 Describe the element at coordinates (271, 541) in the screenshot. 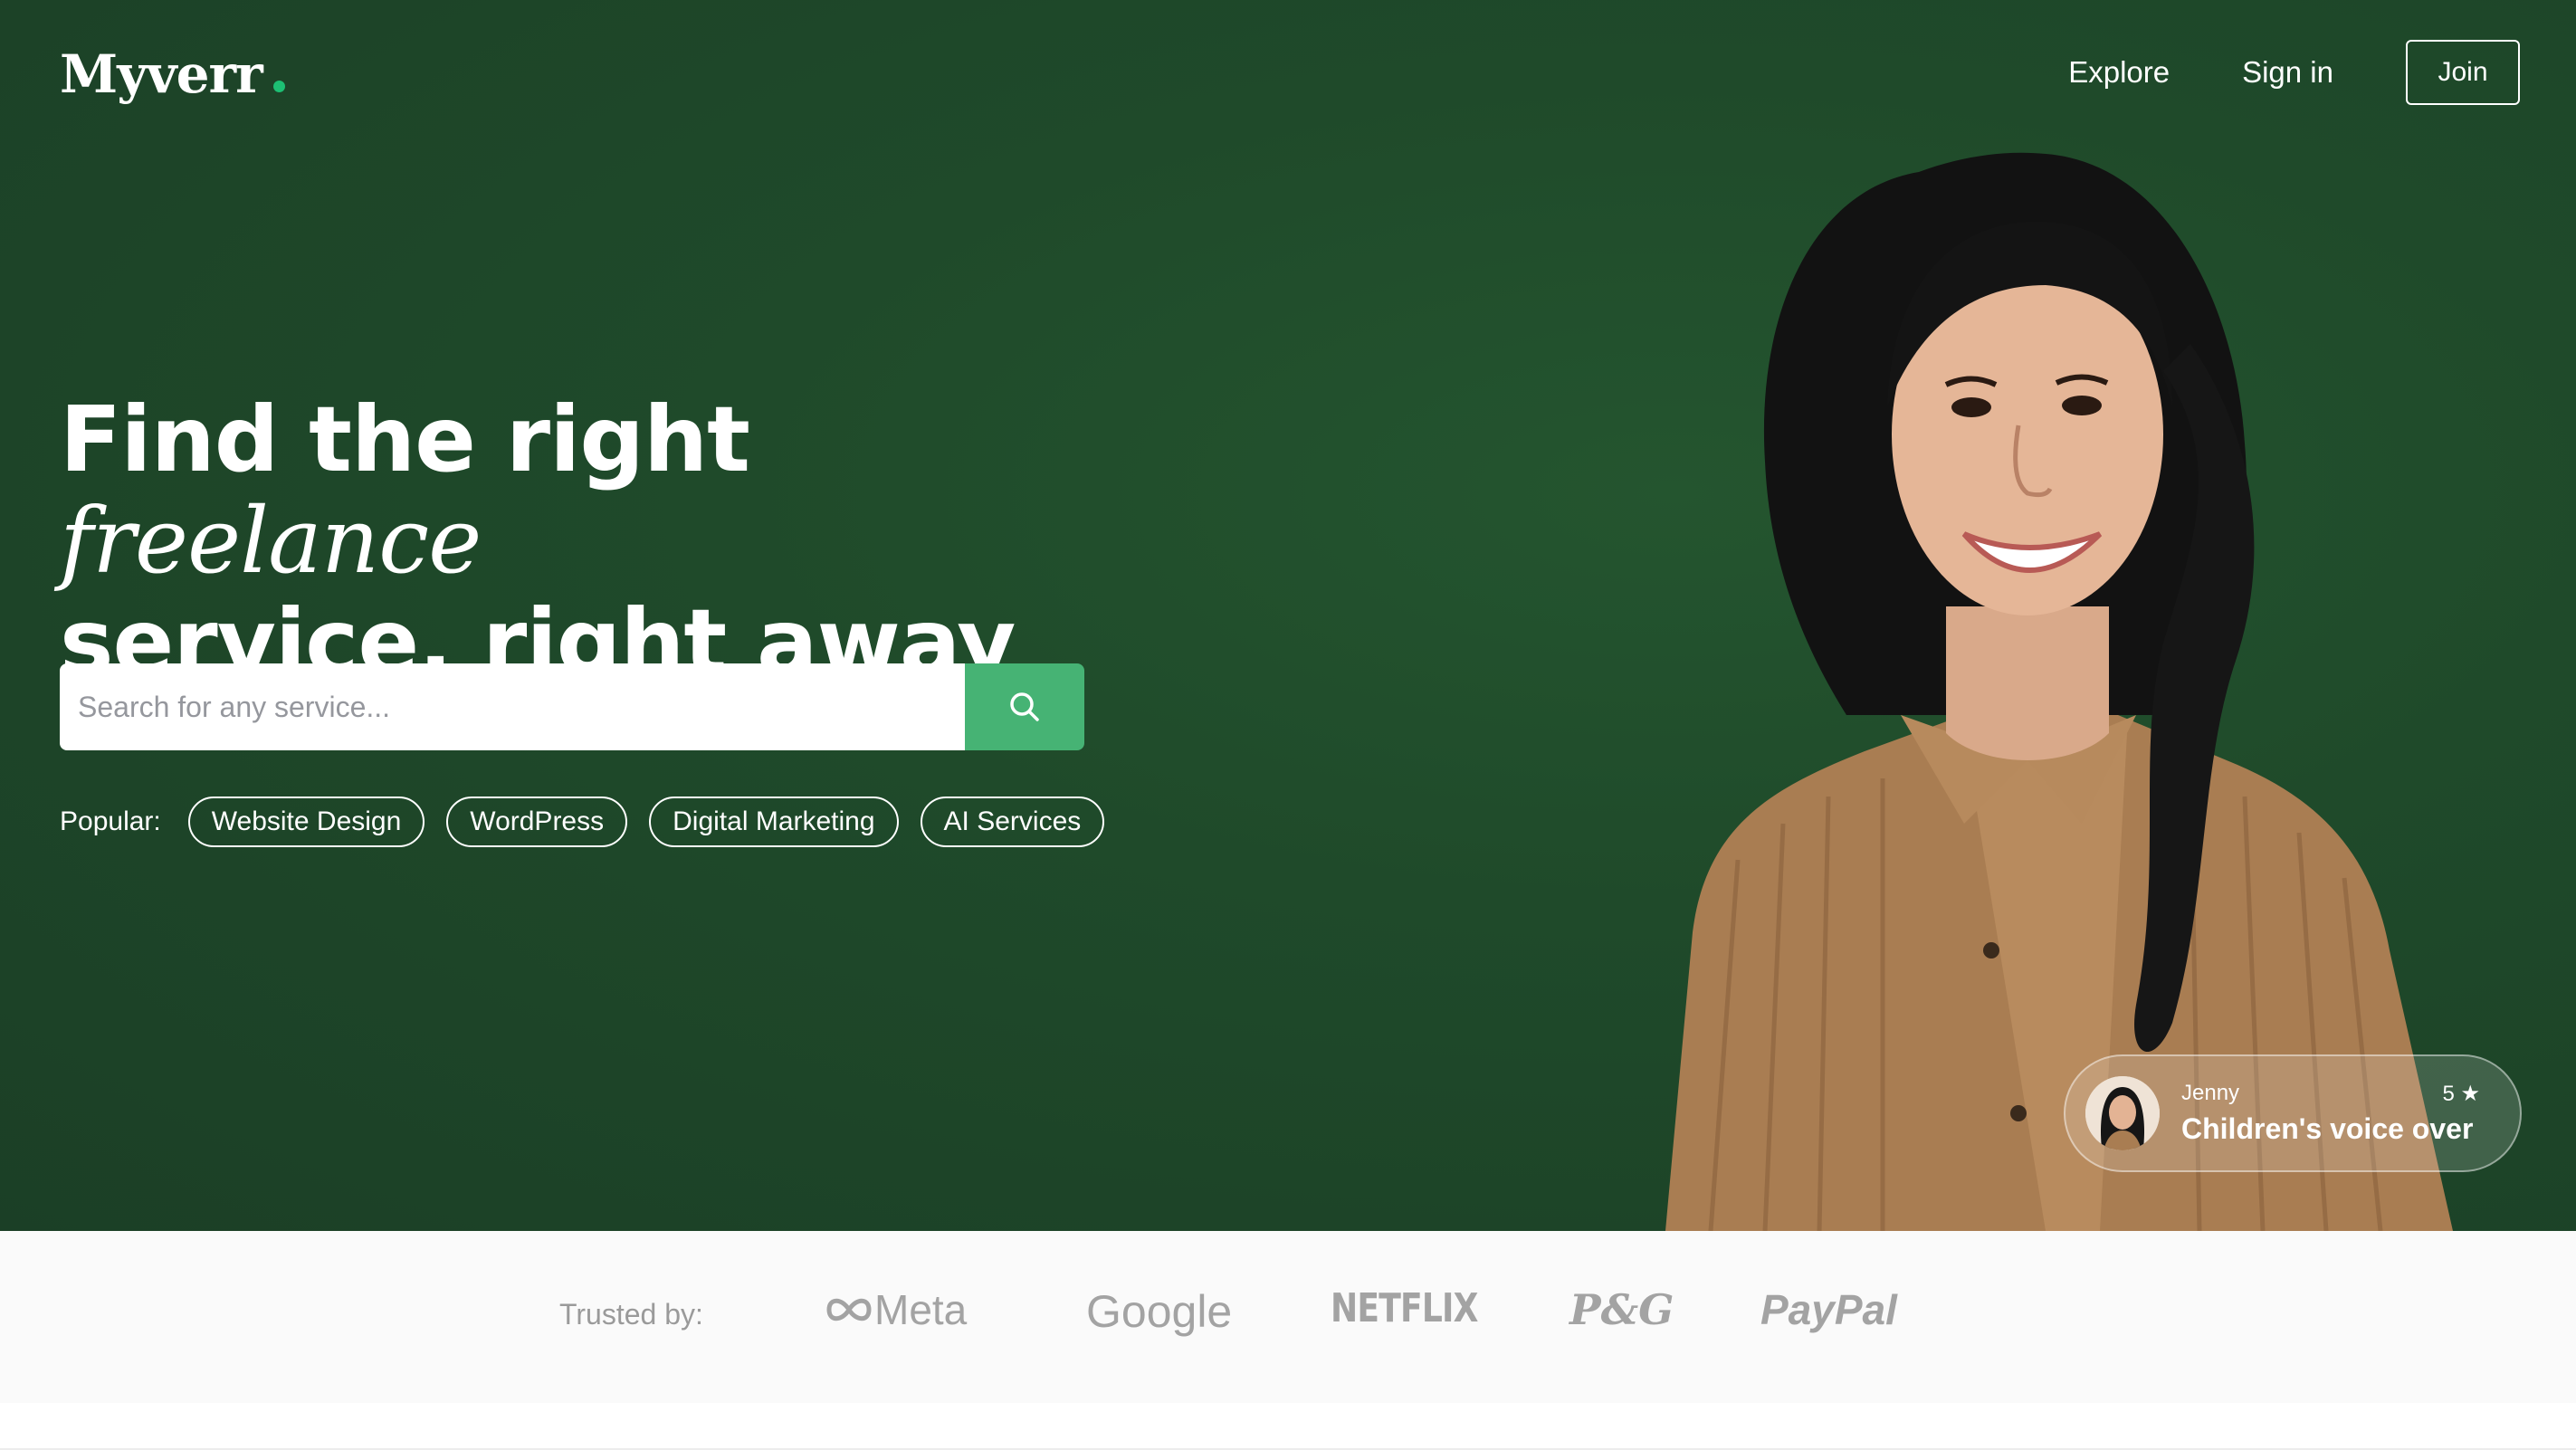

I see `headline-italic: freelance` at that location.